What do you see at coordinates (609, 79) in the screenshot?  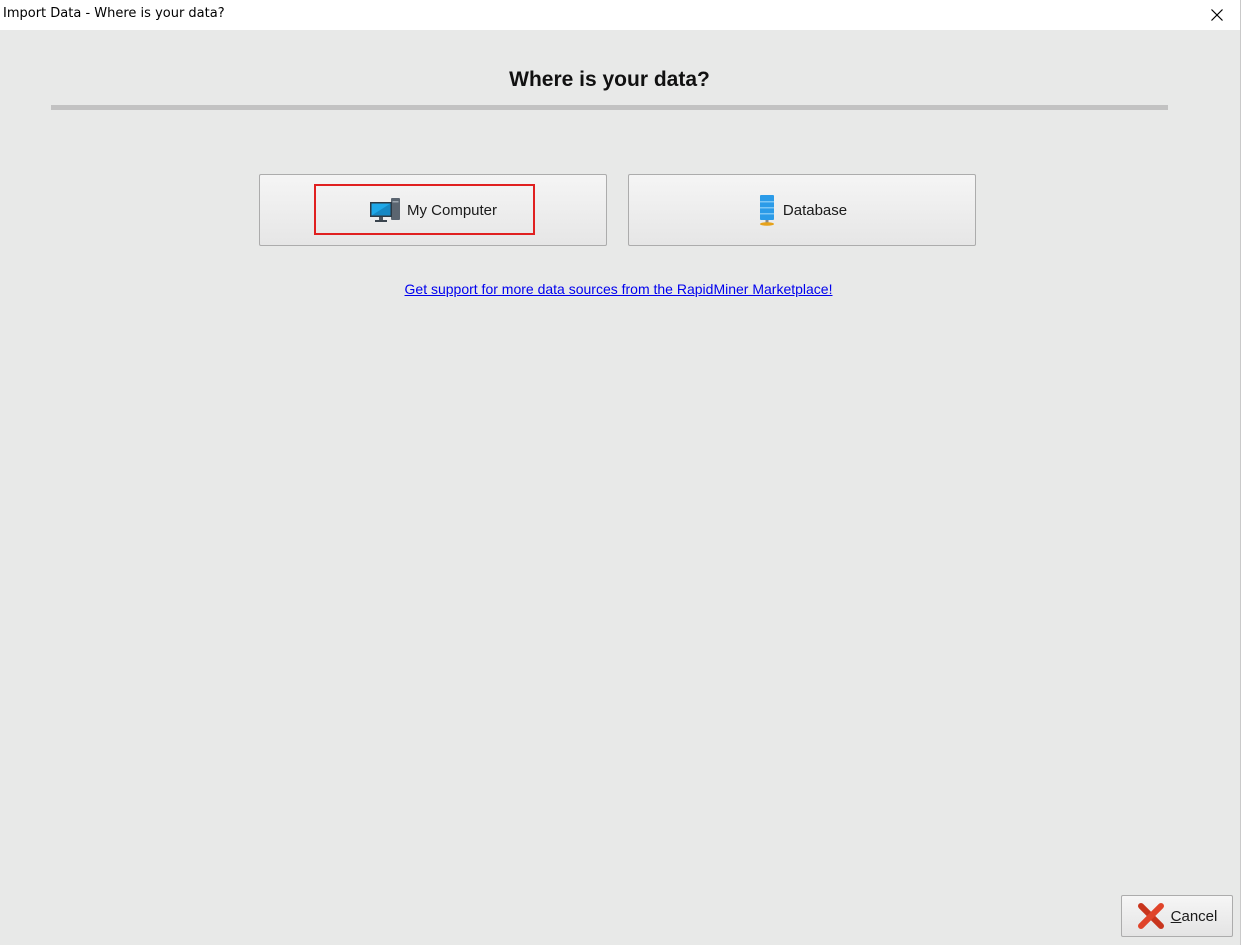 I see `page-title: Where is your data?` at bounding box center [609, 79].